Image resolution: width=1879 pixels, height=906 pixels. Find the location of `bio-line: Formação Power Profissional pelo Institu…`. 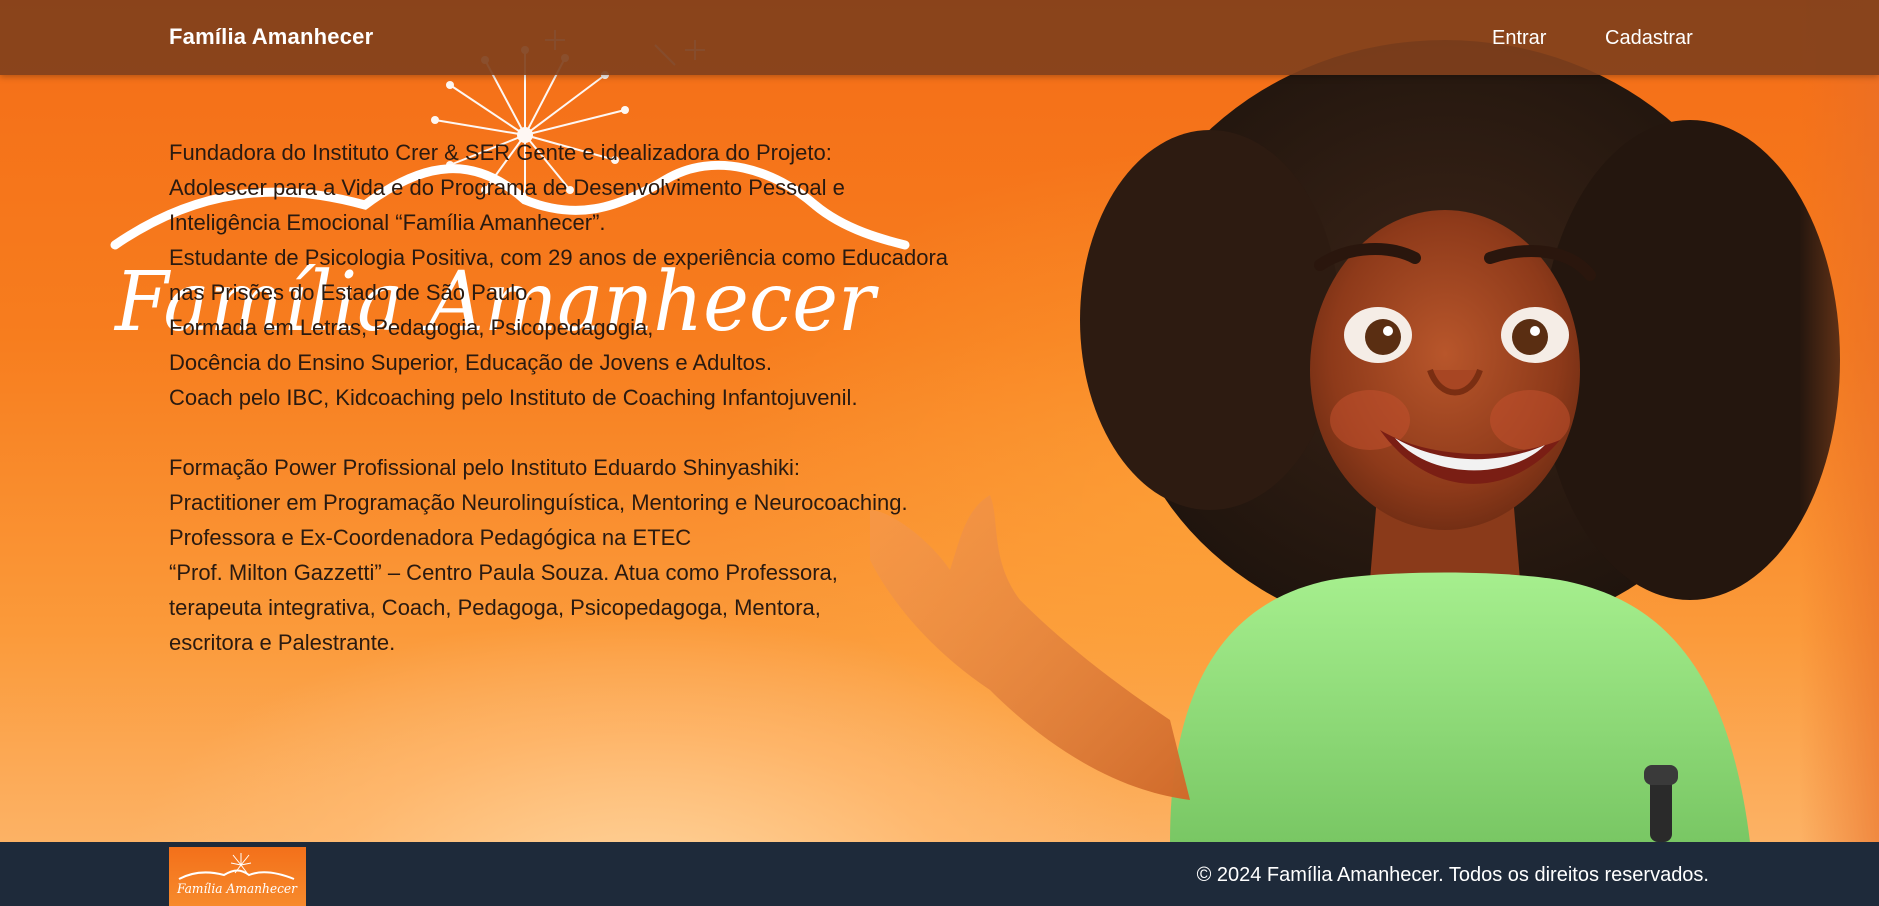

bio-line: Formação Power Profissional pelo Institu… is located at coordinates (484, 467).